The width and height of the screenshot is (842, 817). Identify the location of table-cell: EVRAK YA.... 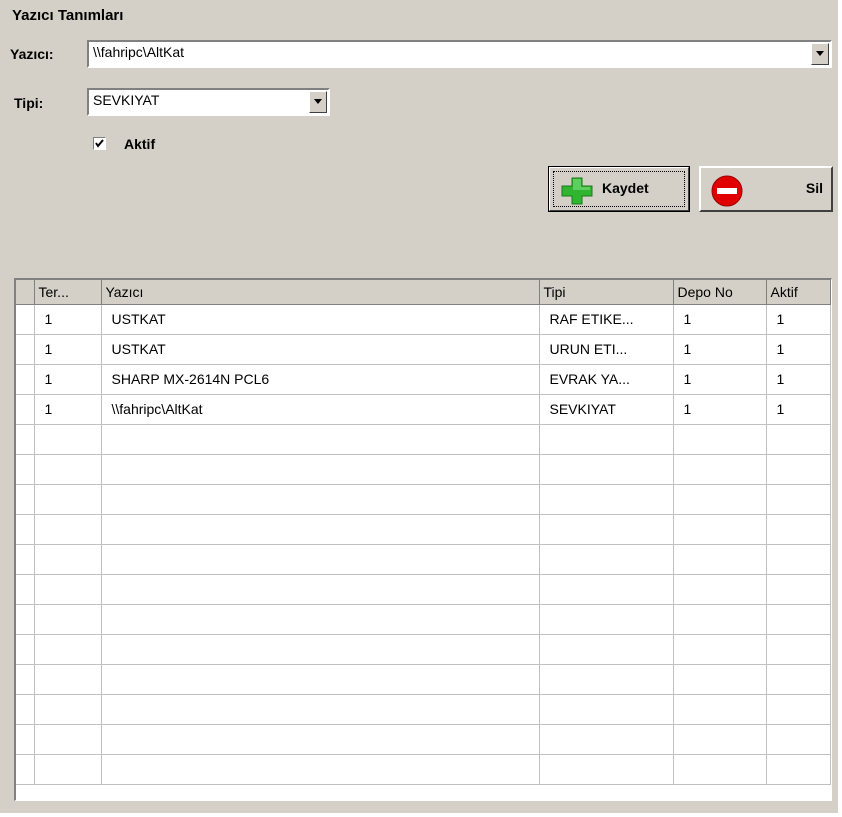
(606, 379).